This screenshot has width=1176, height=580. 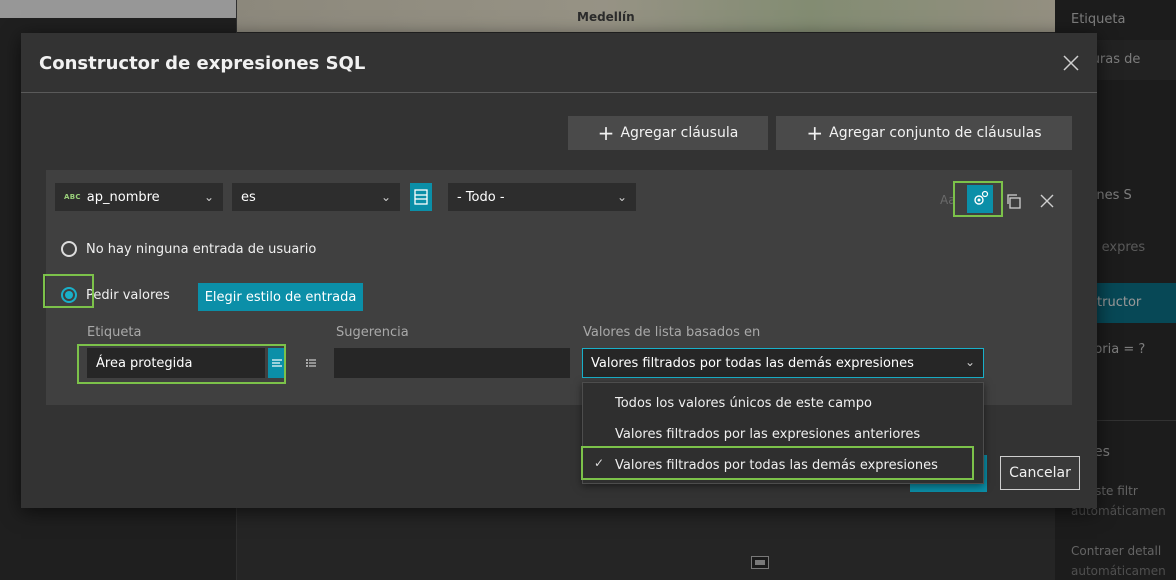 I want to click on radio-no-input-label: No hay ninguna entrada de usuario, so click(x=201, y=249).